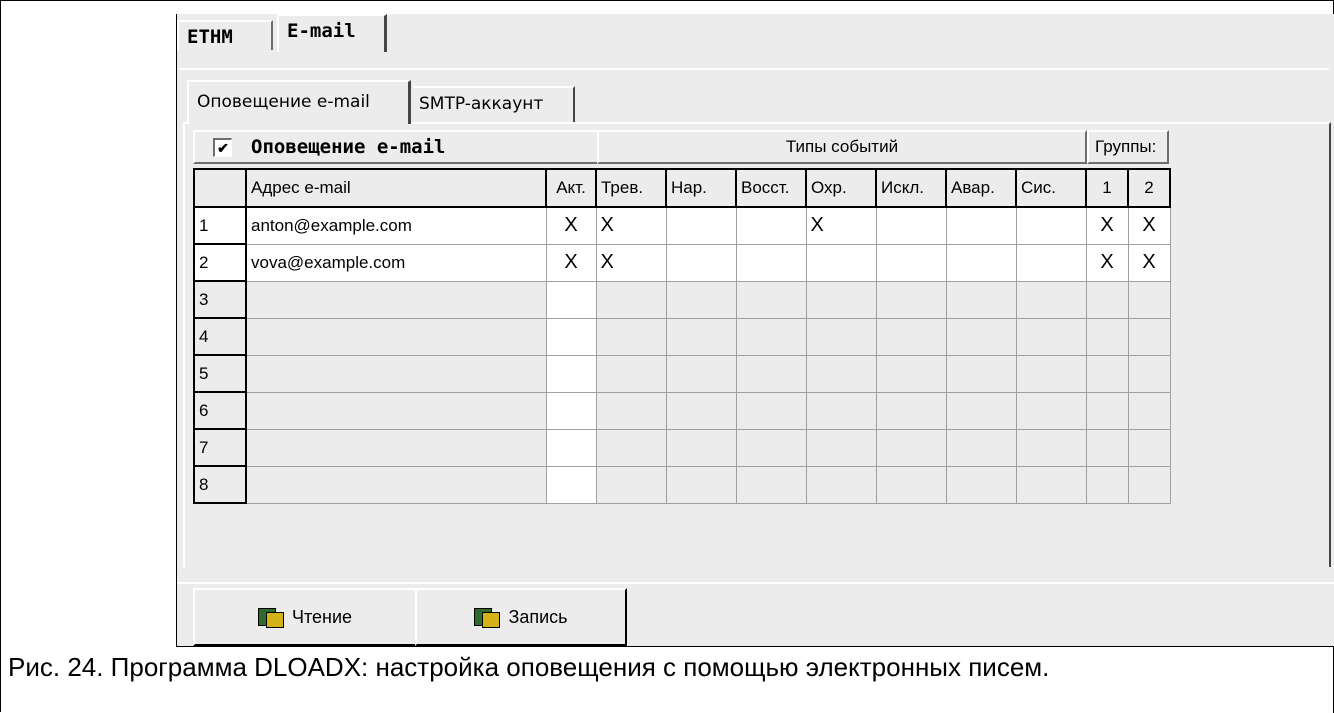 The image size is (1334, 713). What do you see at coordinates (305, 617) in the screenshot?
I see `read-button: Чтение` at bounding box center [305, 617].